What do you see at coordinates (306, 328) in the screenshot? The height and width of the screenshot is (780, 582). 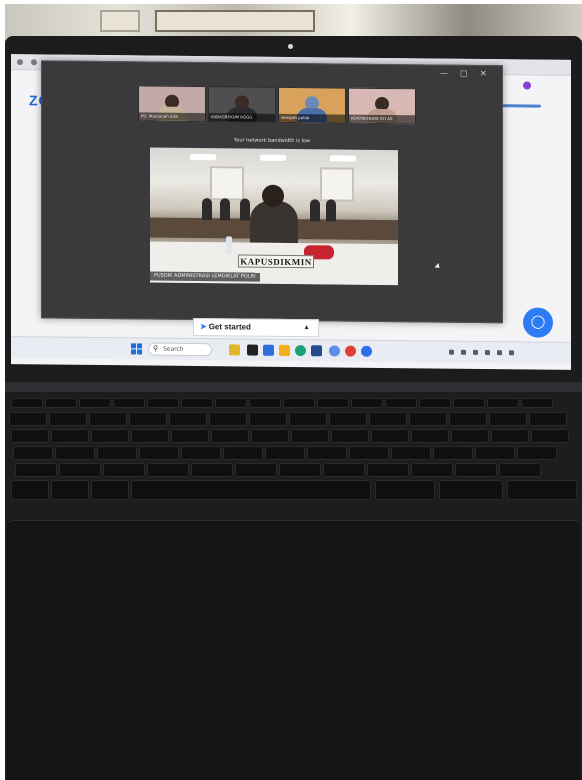 I see `chevron-up-icon: ▲` at bounding box center [306, 328].